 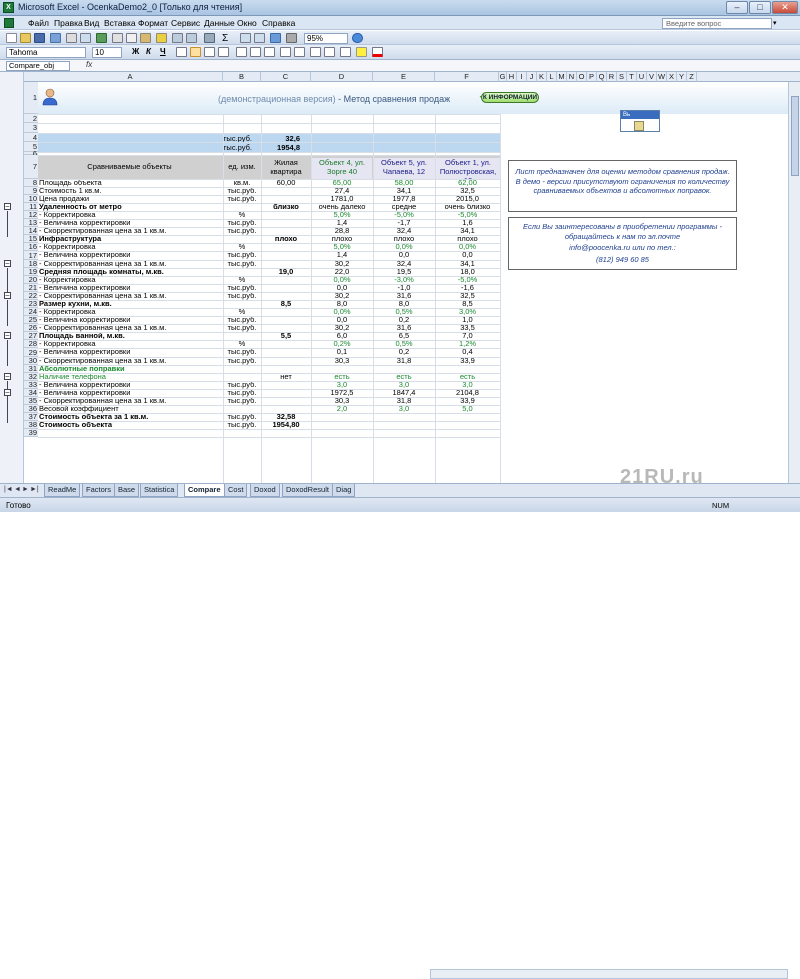 What do you see at coordinates (467, 207) in the screenshot?
I see `cell-f: очень близко` at bounding box center [467, 207].